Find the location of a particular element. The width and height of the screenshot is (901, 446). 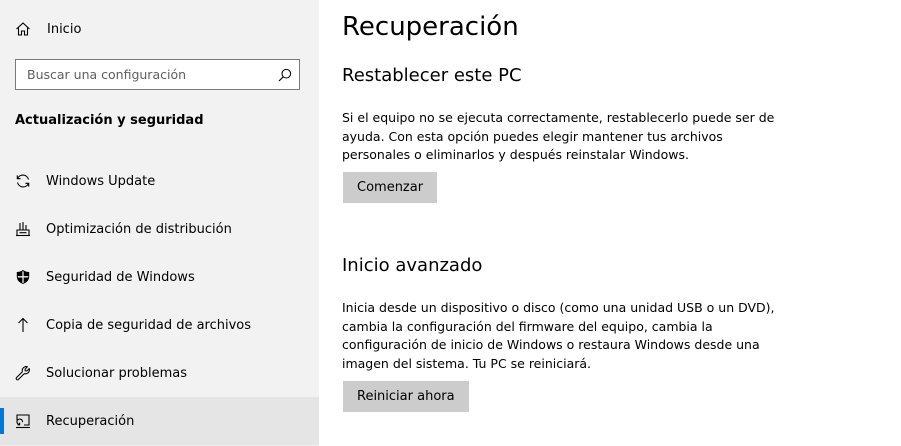

section-title: Actualización y seguridad is located at coordinates (109, 120).